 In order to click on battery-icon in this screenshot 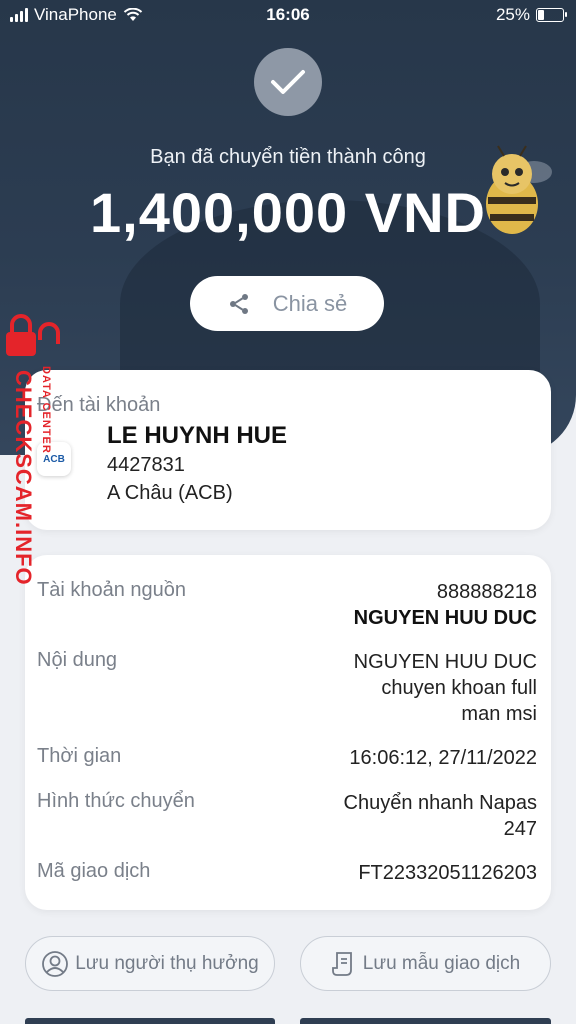, I will do `click(551, 15)`.